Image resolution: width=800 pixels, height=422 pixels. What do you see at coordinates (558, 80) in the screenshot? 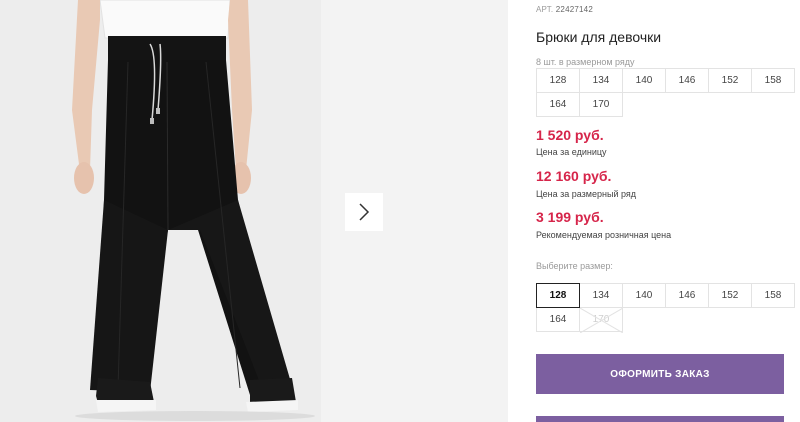
I see `size-row-cell: 128` at bounding box center [558, 80].